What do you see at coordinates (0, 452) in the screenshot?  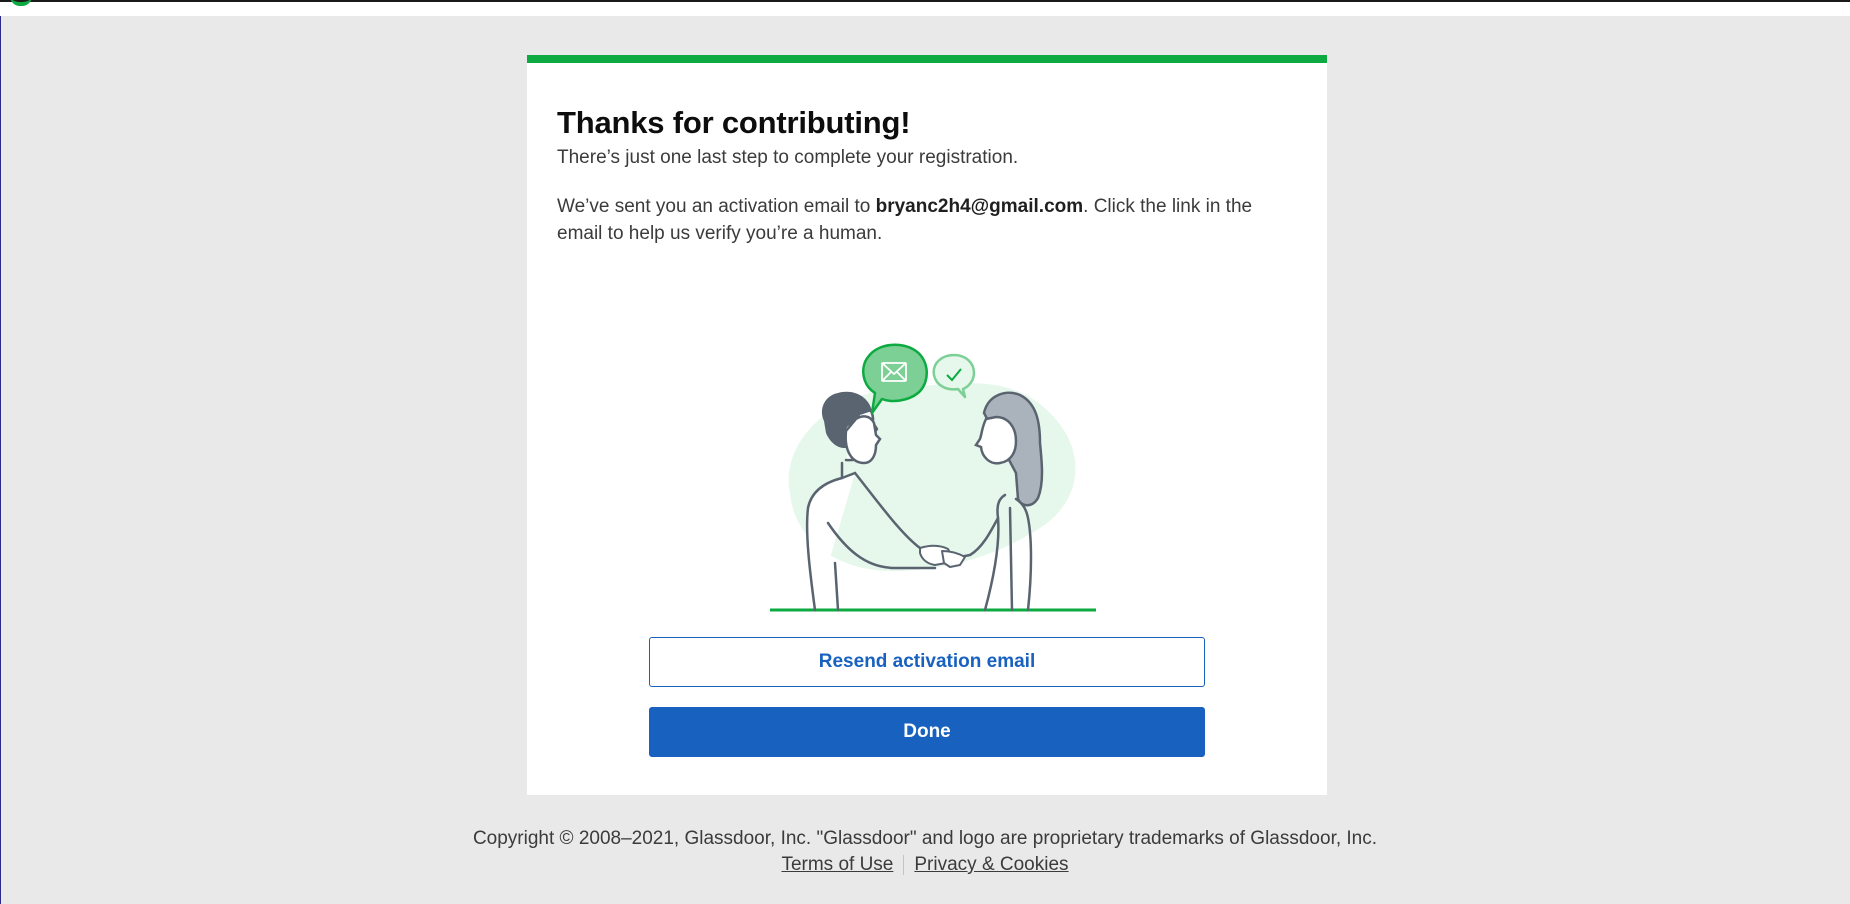 I see `window-left-edge` at bounding box center [0, 452].